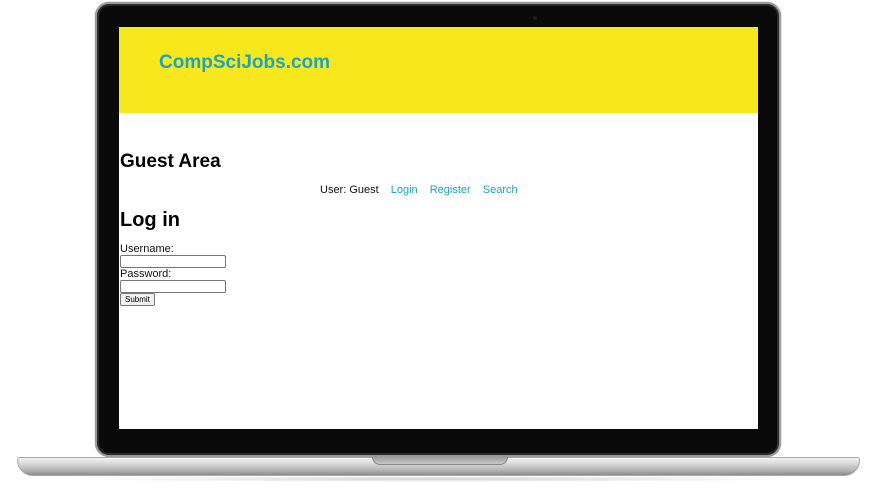 This screenshot has width=874, height=494. What do you see at coordinates (500, 190) in the screenshot?
I see `search-link: Search` at bounding box center [500, 190].